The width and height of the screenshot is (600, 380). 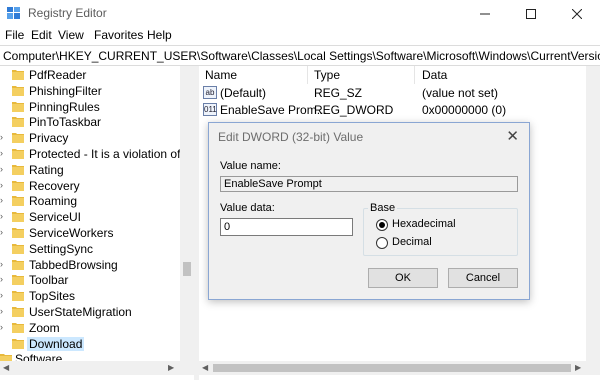 What do you see at coordinates (464, 110) in the screenshot?
I see `value-data: 0x00000000 (0)` at bounding box center [464, 110].